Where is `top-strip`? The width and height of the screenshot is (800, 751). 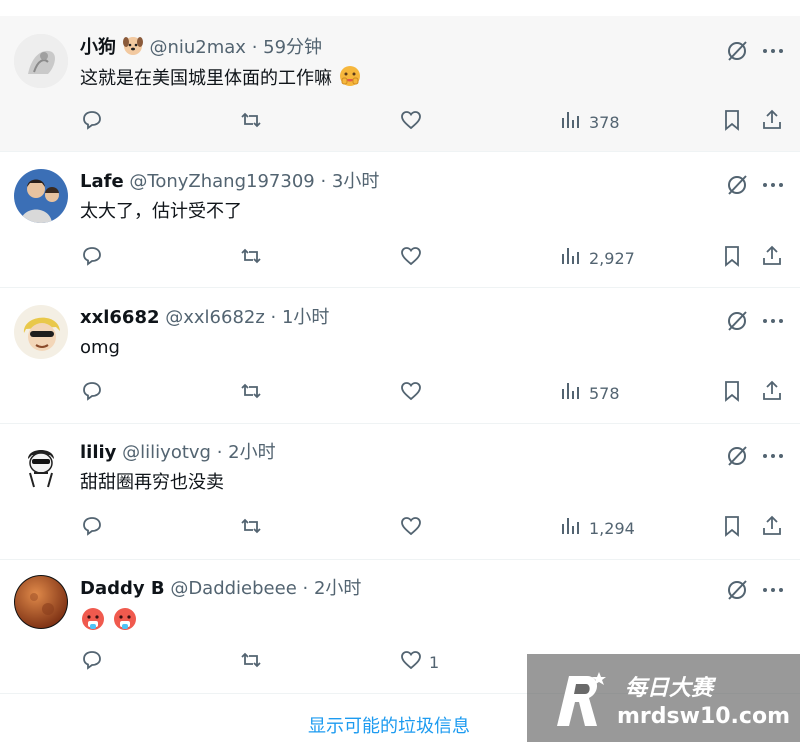 top-strip is located at coordinates (400, 8).